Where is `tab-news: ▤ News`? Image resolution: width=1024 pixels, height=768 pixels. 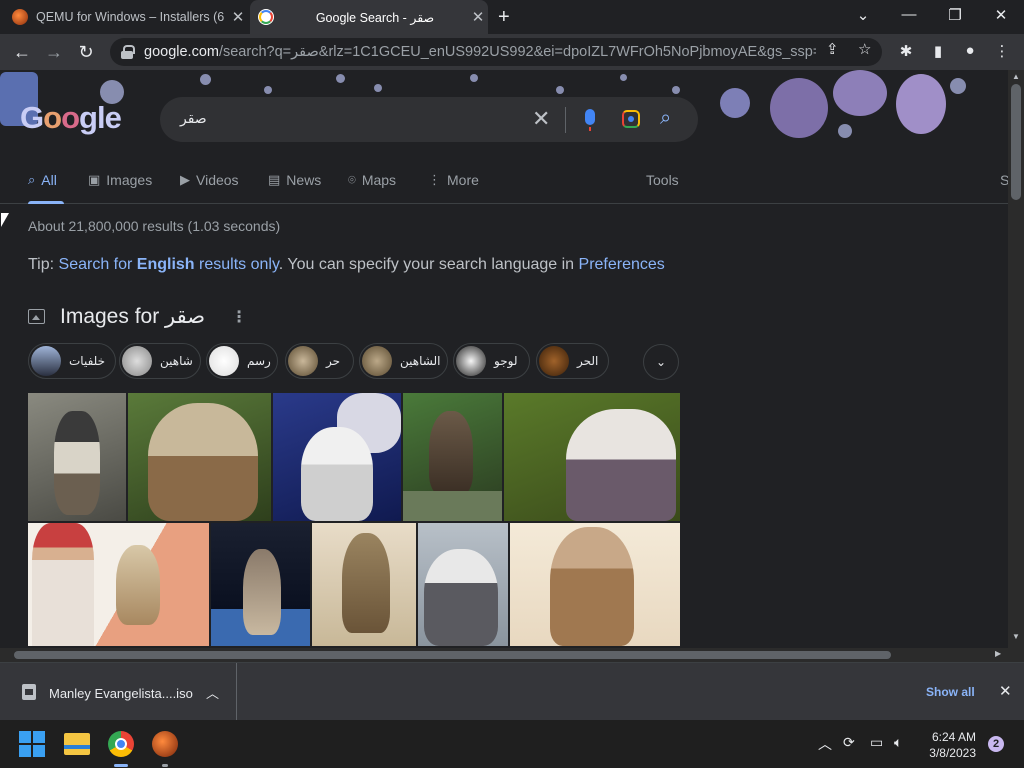
tab-news: ▤ News is located at coordinates (294, 180).